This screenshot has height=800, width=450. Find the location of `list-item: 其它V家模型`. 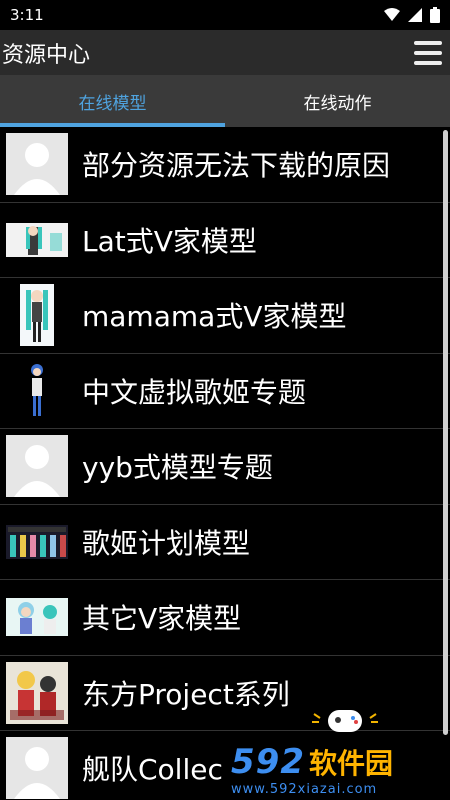

list-item: 其它V家模型 is located at coordinates (225, 618).